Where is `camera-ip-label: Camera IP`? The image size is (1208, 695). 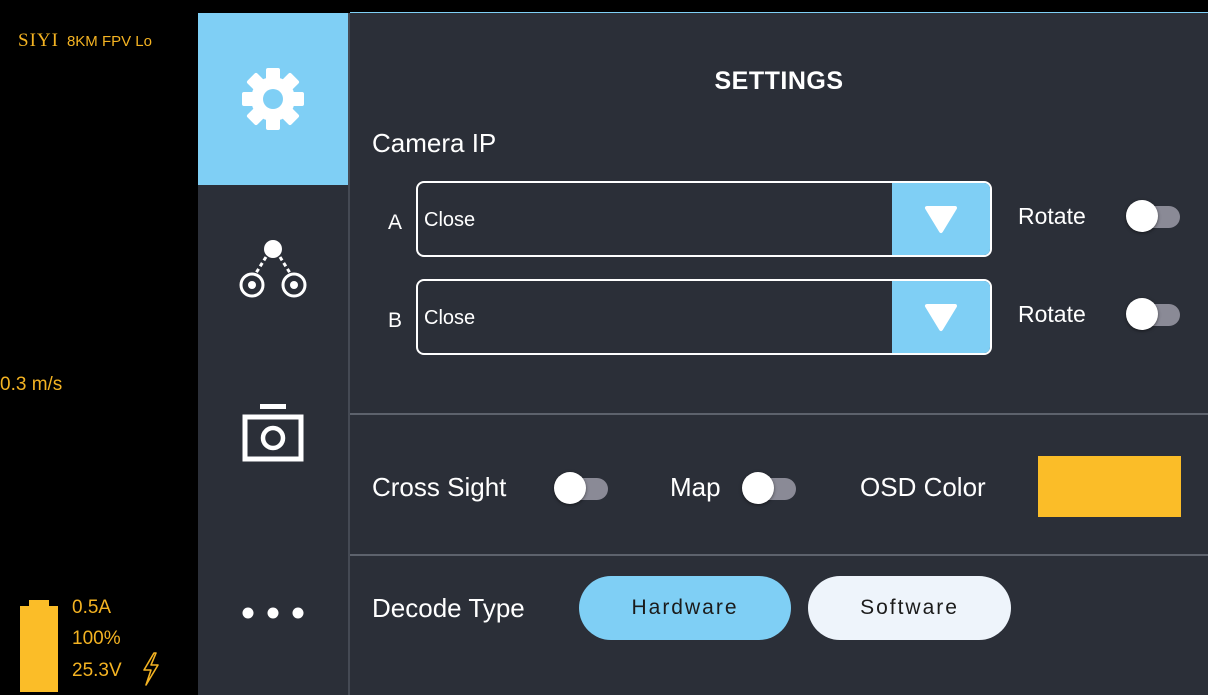 camera-ip-label: Camera IP is located at coordinates (434, 143).